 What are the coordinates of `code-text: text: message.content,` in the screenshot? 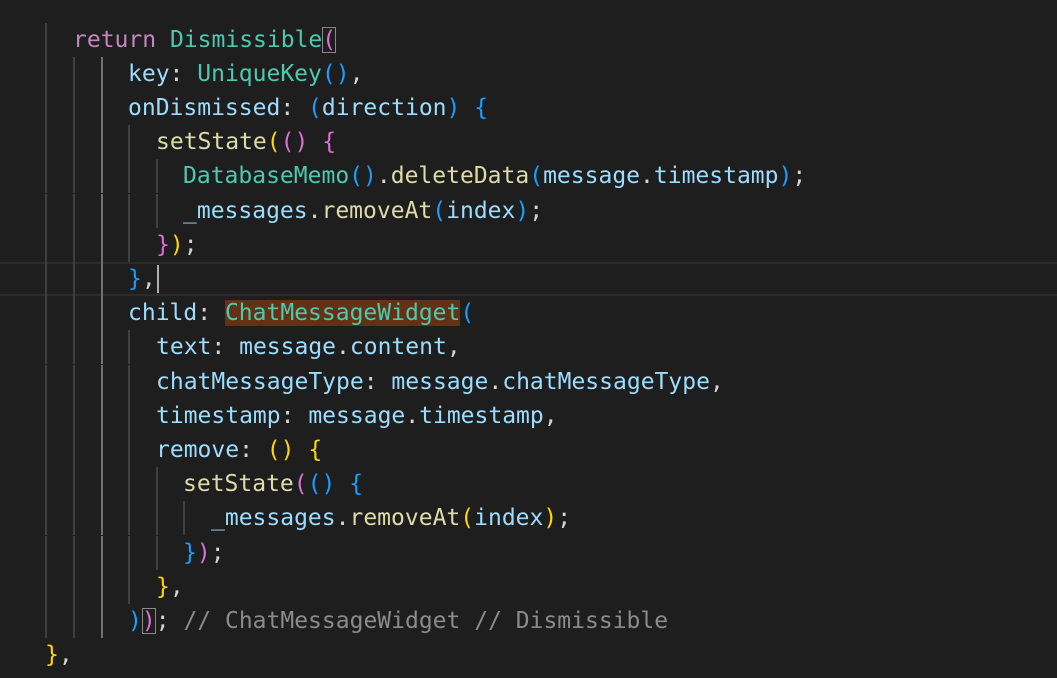 It's located at (308, 347).